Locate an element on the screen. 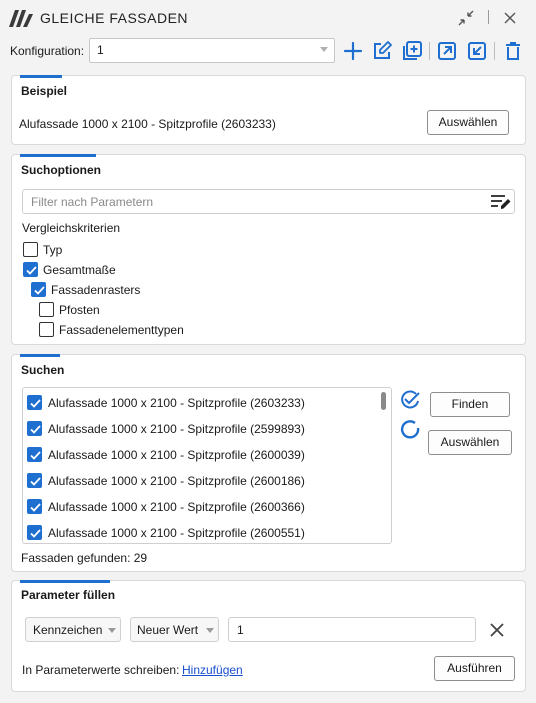 This screenshot has height=703, width=536. criterion-gesamtmasse: Gesamtmaße is located at coordinates (122, 270).